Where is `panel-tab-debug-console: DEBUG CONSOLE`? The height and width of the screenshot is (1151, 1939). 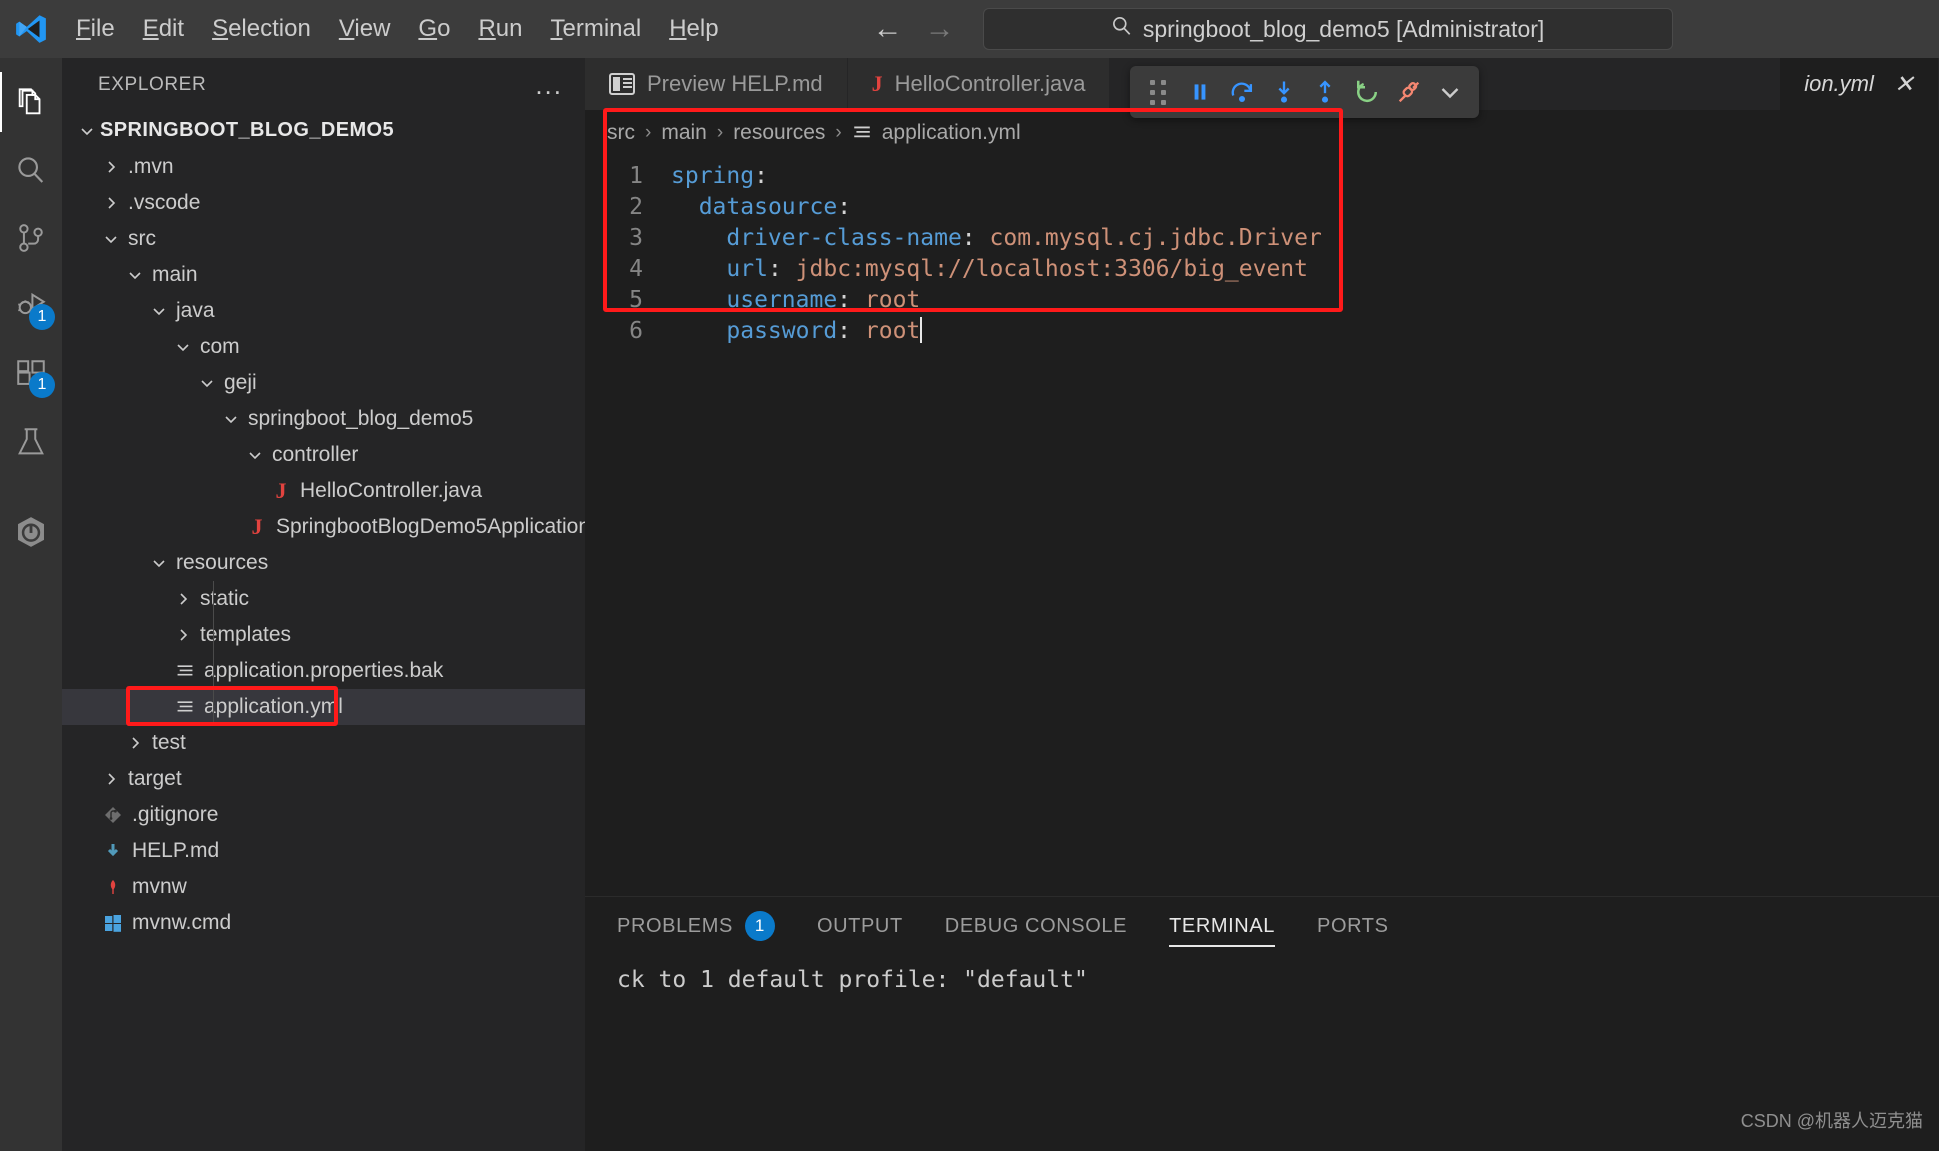 panel-tab-debug-console: DEBUG CONSOLE is located at coordinates (1036, 926).